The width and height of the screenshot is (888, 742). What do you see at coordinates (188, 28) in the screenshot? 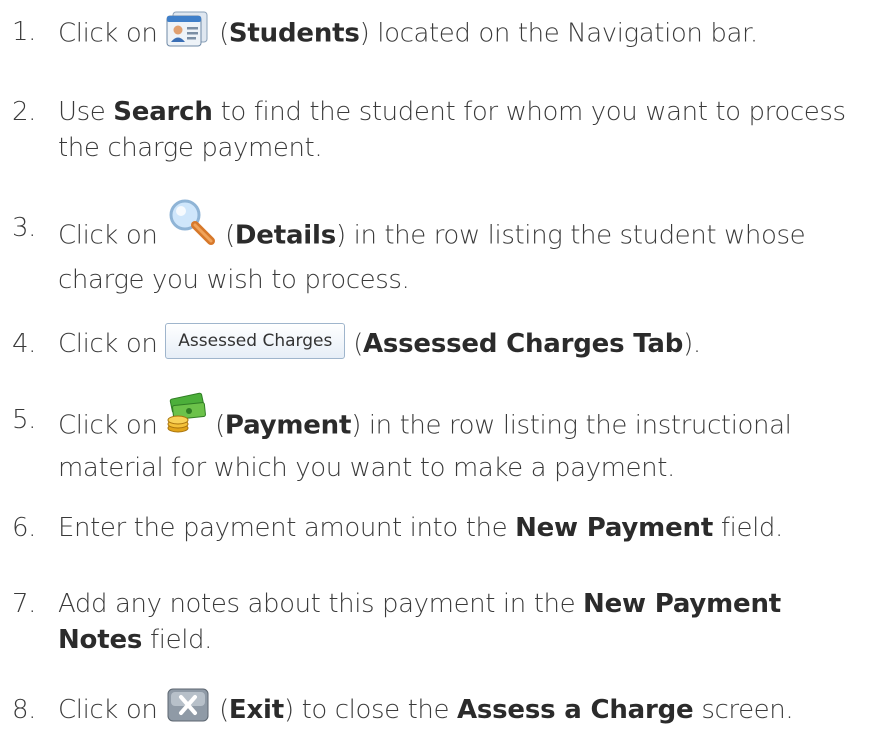
I see `students-icon` at bounding box center [188, 28].